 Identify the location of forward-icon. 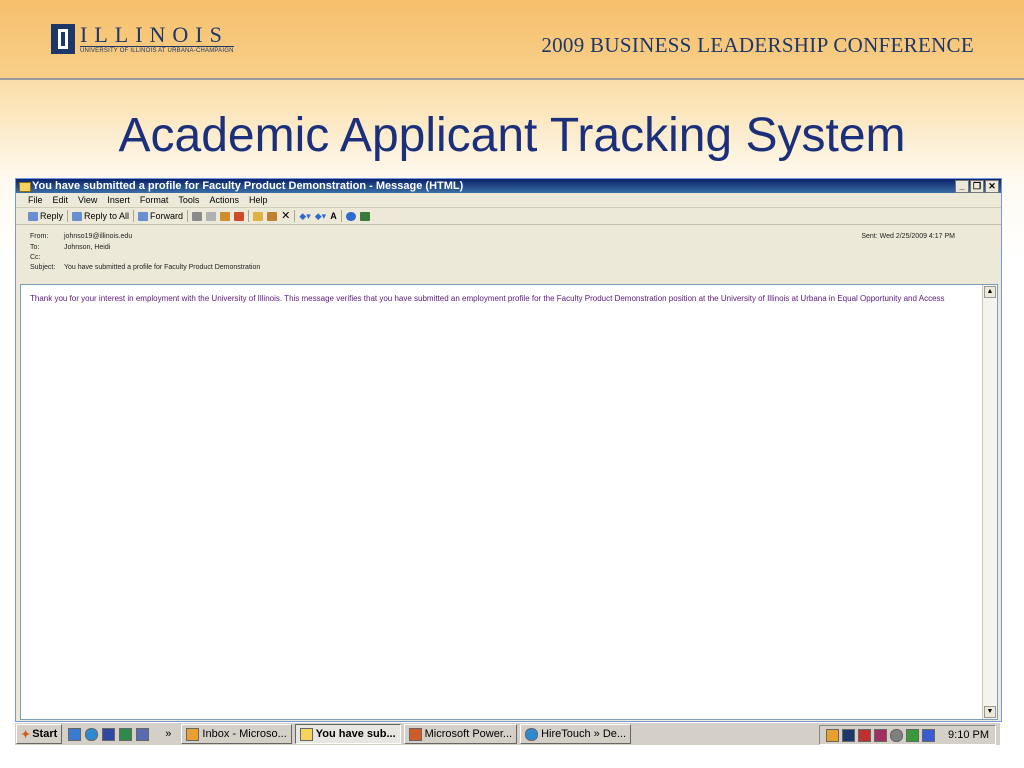
(143, 216).